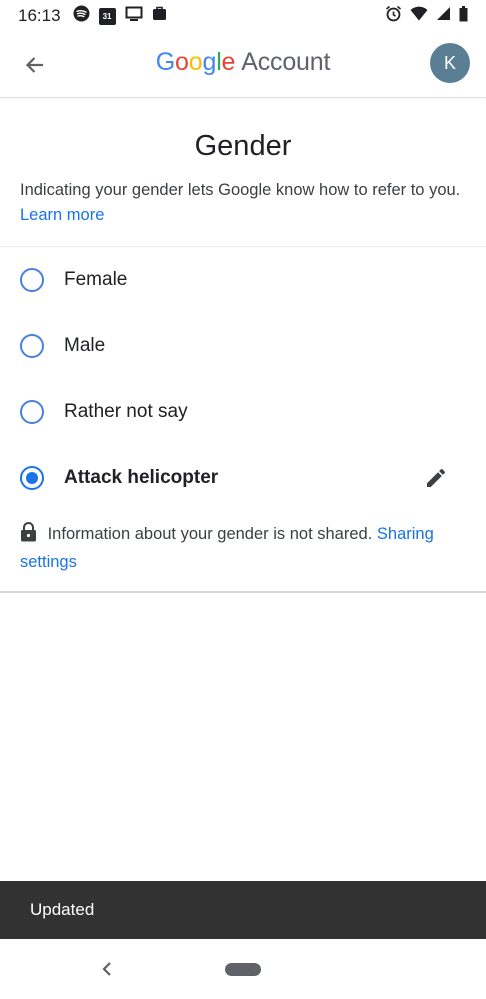  What do you see at coordinates (32, 280) in the screenshot?
I see `radio-female` at bounding box center [32, 280].